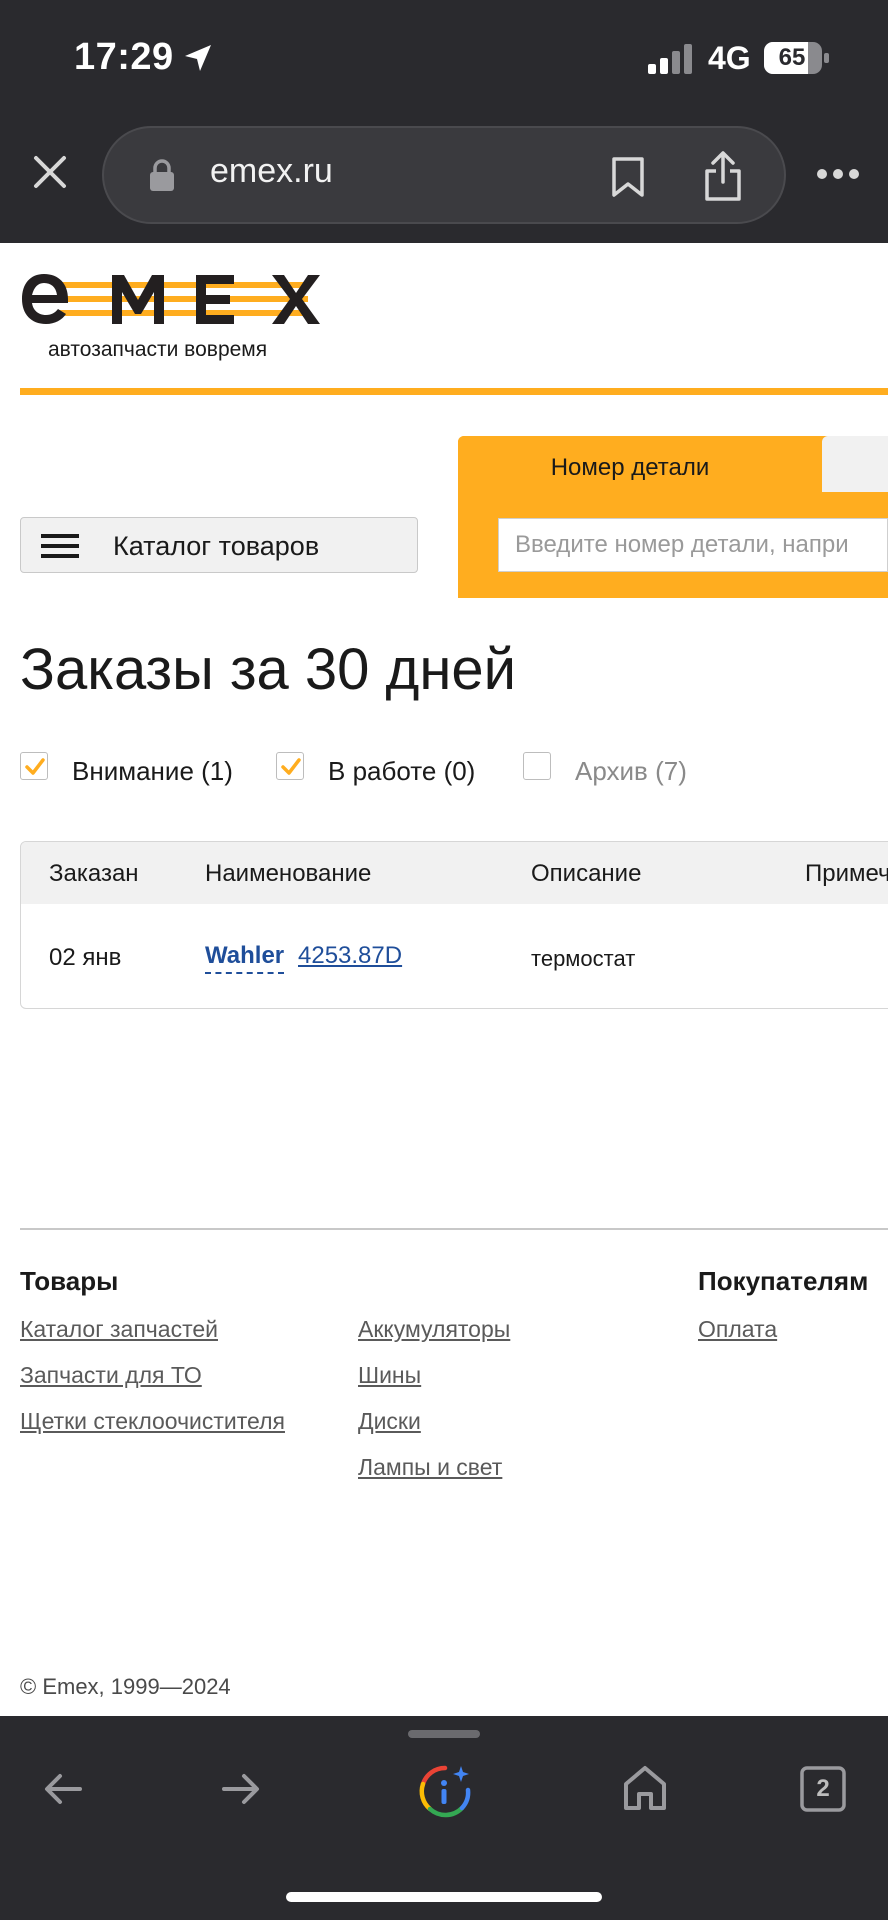 The height and width of the screenshot is (1920, 888). What do you see at coordinates (454, 1229) in the screenshot?
I see `footer-divider` at bounding box center [454, 1229].